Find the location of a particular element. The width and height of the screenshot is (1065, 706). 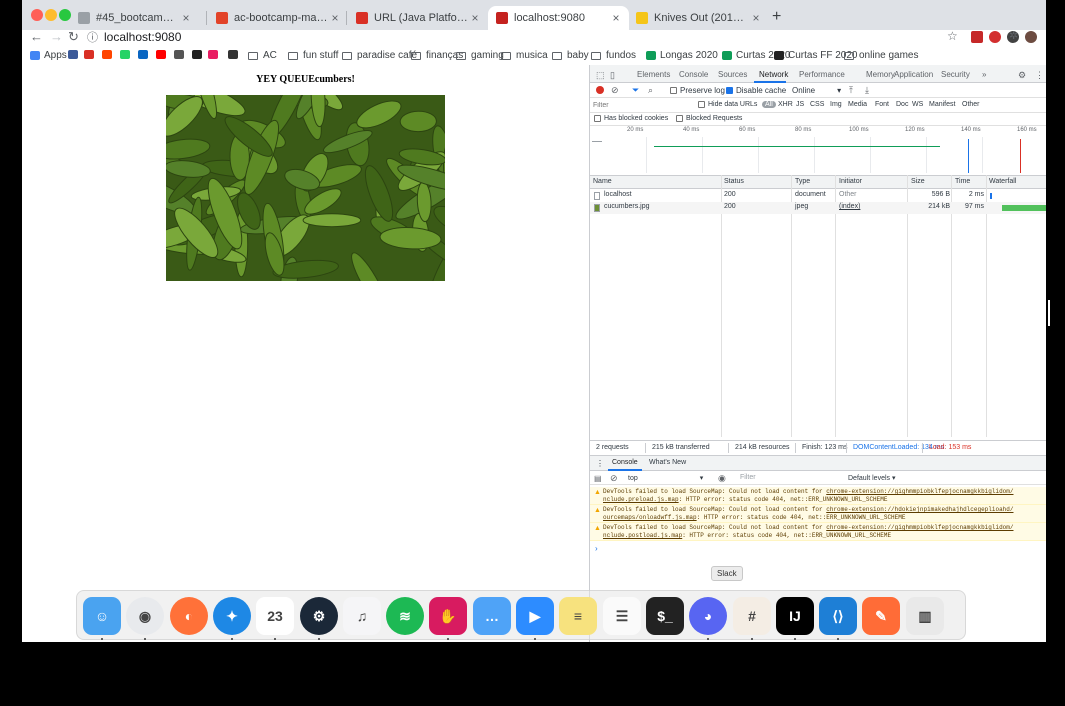

window-resize-handle is located at coordinates (1049, 313).